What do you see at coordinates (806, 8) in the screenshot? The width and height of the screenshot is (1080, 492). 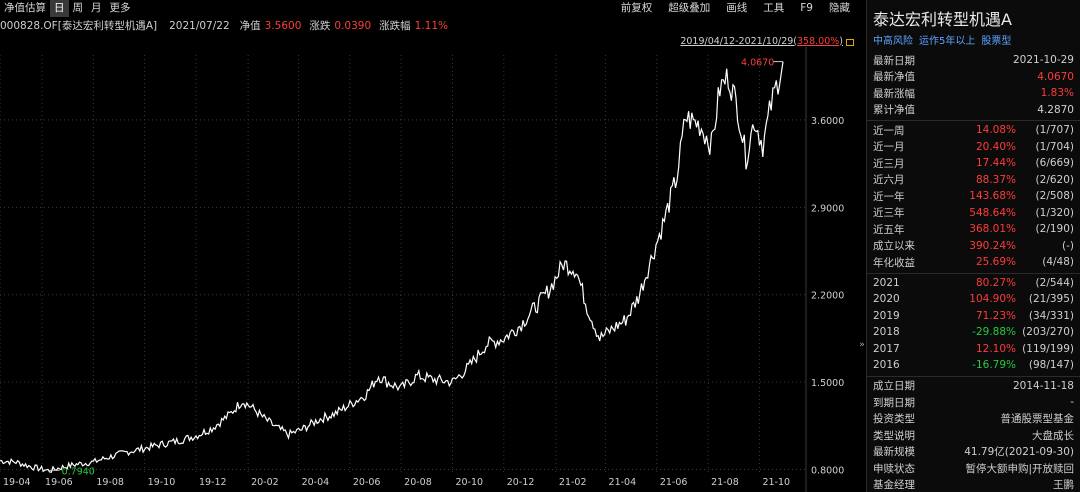 I see `toolbar-right-button: F9` at bounding box center [806, 8].